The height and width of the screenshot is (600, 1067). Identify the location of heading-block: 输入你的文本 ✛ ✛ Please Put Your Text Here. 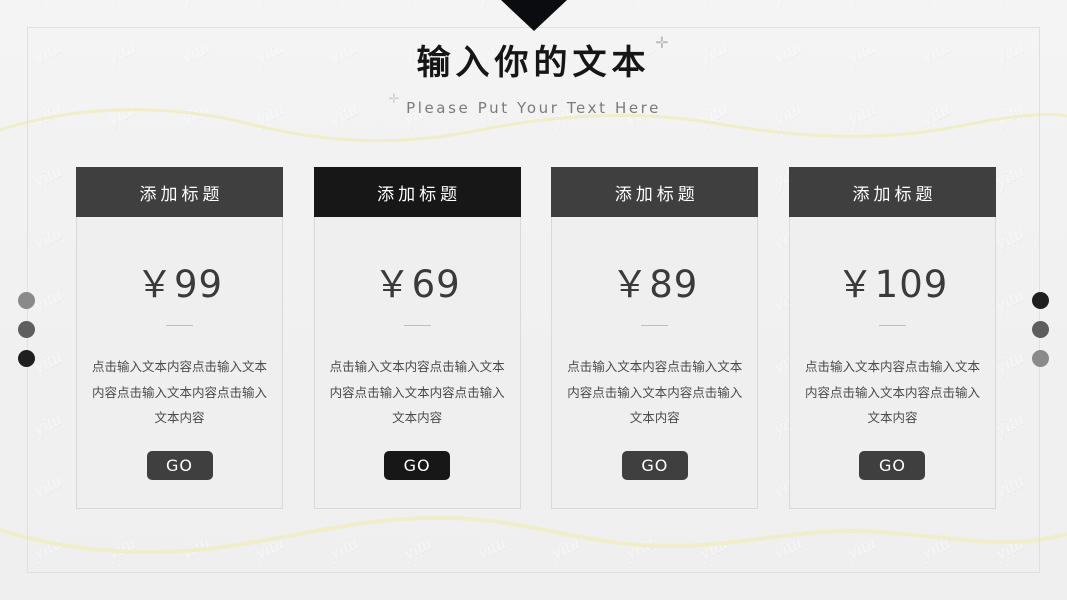
(533, 75).